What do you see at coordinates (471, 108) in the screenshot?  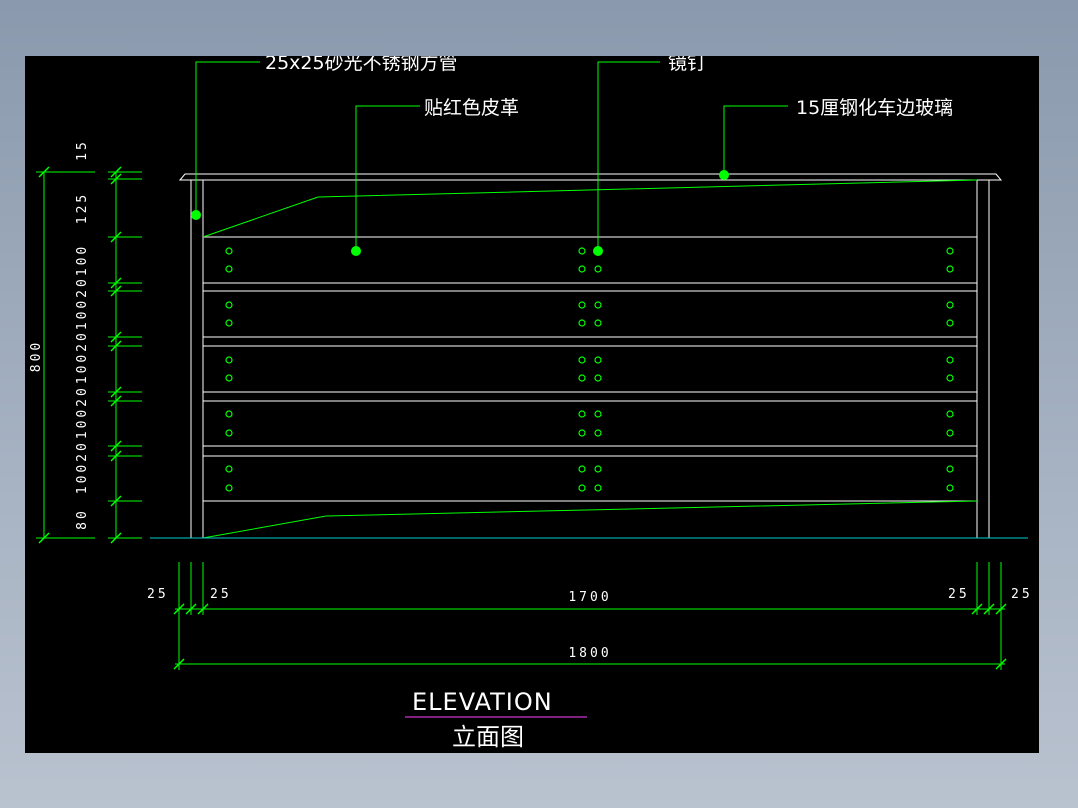 I see `label-leather: 贴红色皮革` at bounding box center [471, 108].